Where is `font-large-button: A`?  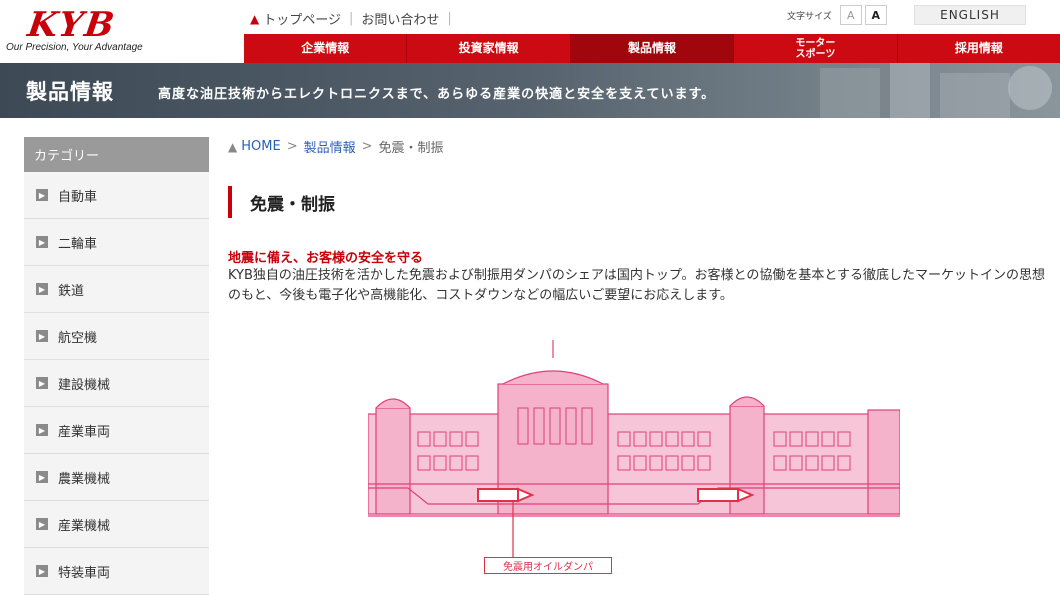 font-large-button: A is located at coordinates (875, 15).